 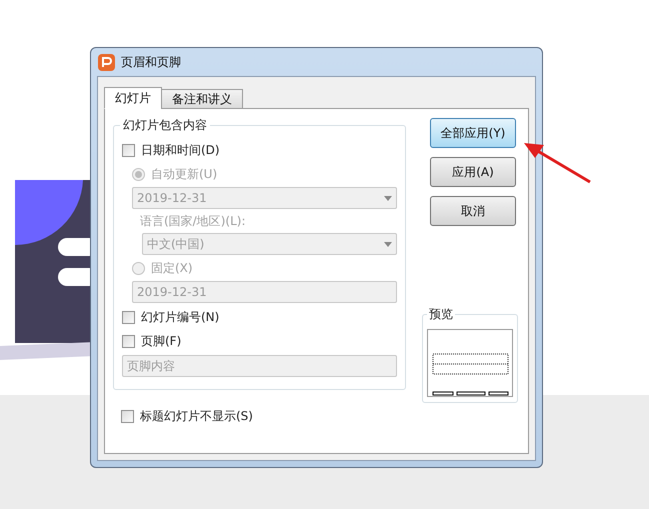 What do you see at coordinates (180, 150) in the screenshot?
I see `checkbox-label: 日期和时间(D)` at bounding box center [180, 150].